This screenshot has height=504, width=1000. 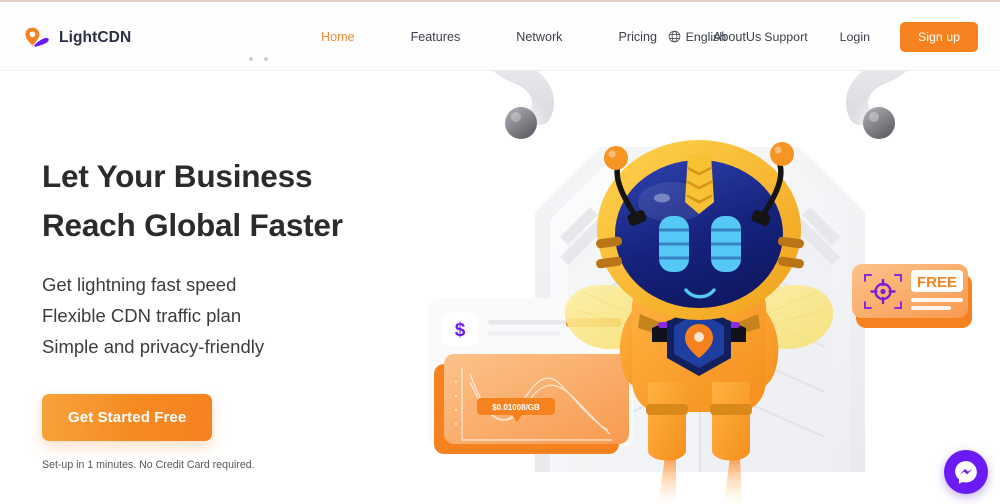 I want to click on header-indicator-dots, so click(x=258, y=59).